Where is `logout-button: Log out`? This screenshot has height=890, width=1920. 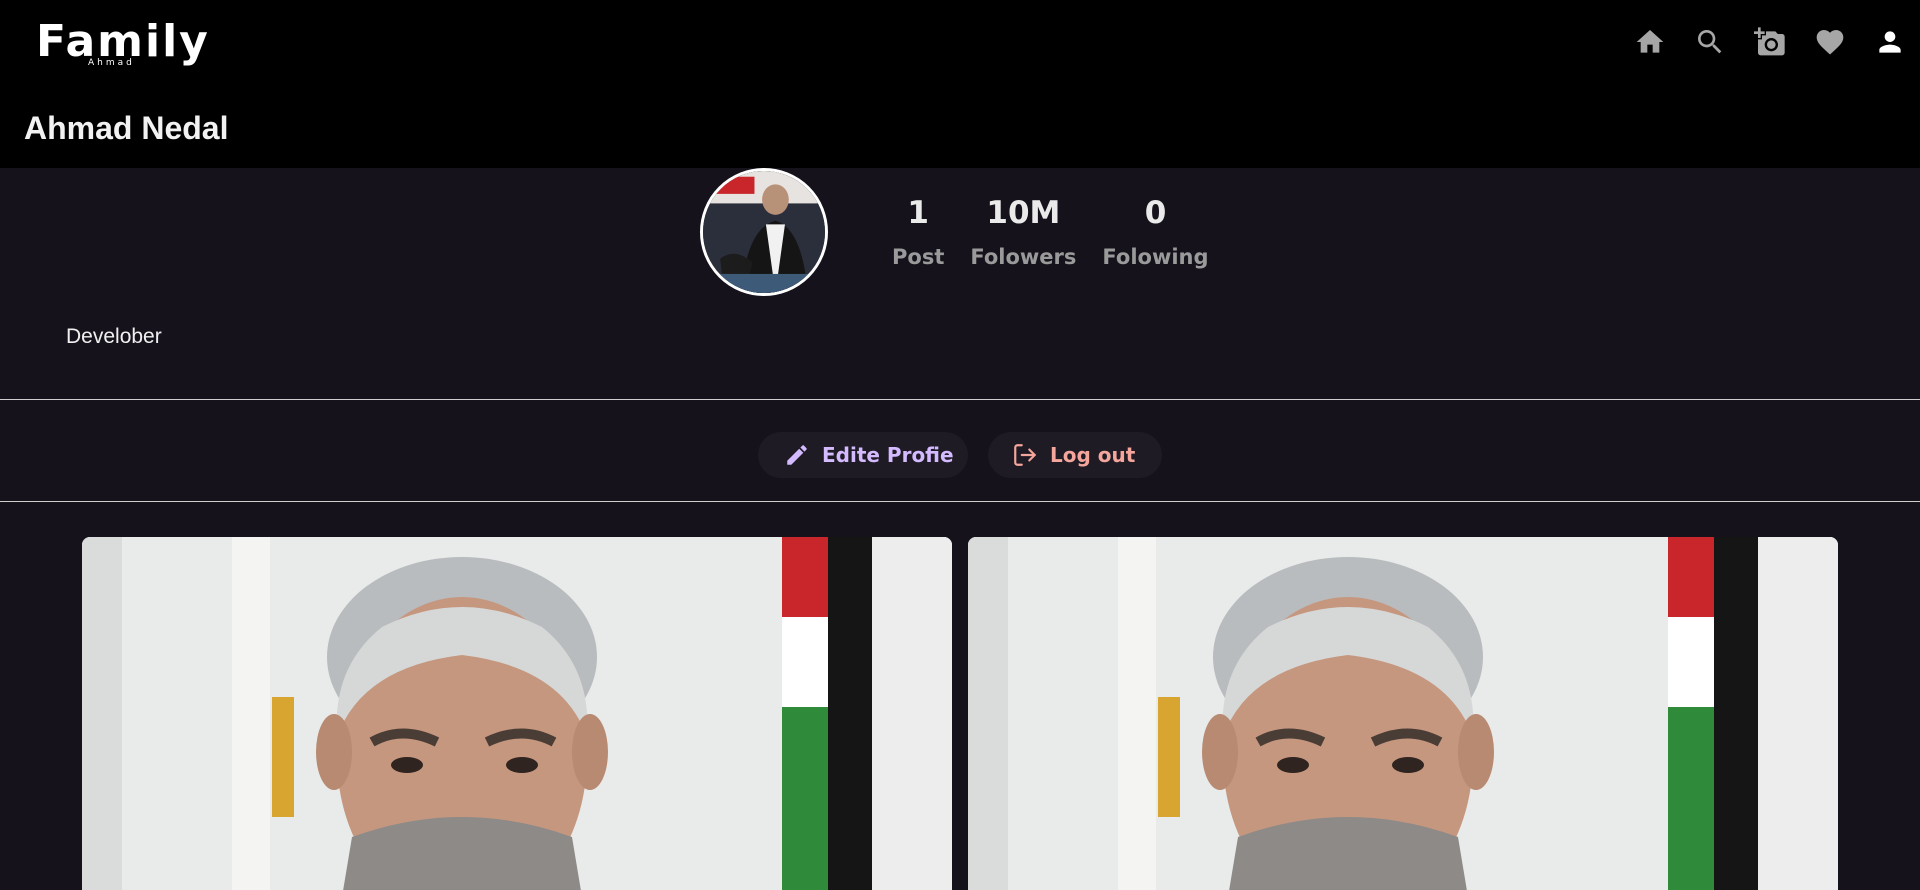 logout-button: Log out is located at coordinates (1075, 455).